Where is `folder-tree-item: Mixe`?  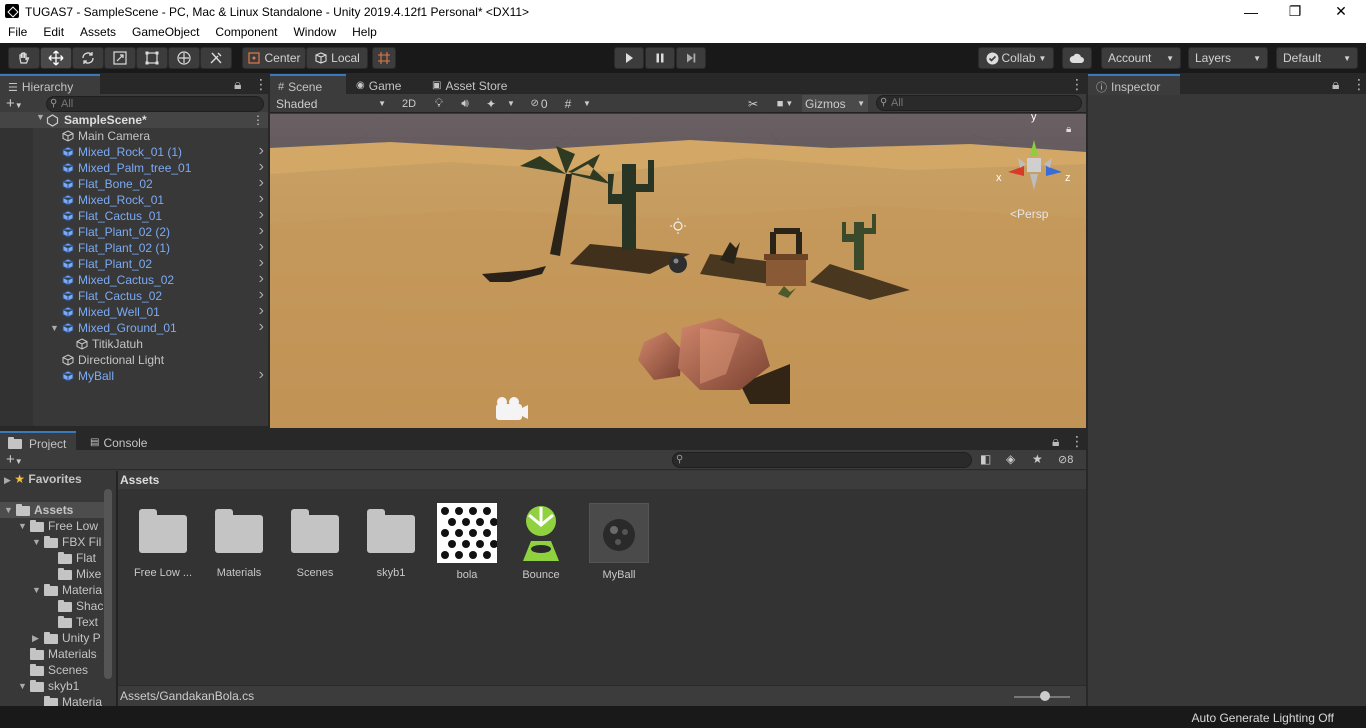
folder-tree-item: Mixe is located at coordinates (52, 574).